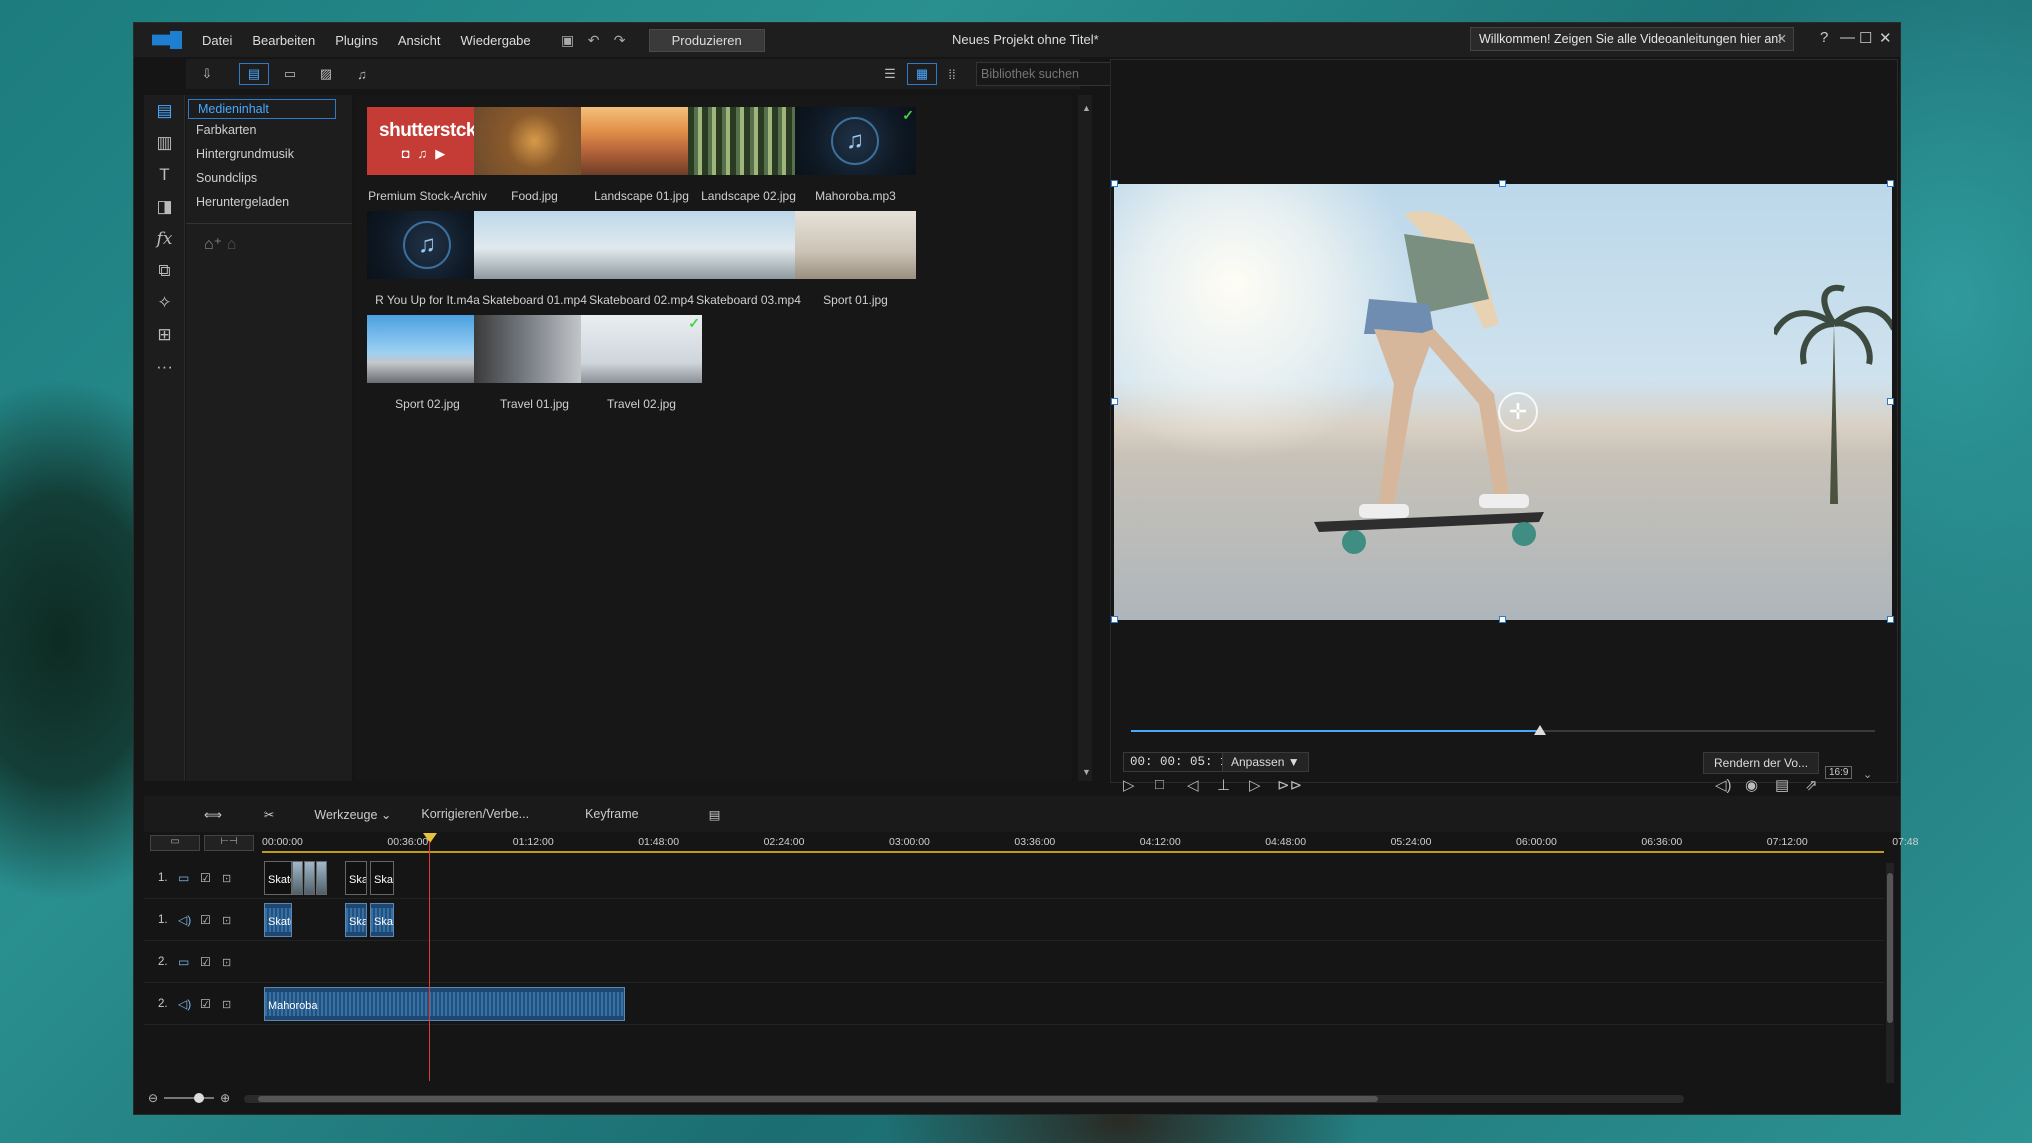  What do you see at coordinates (641, 363) in the screenshot?
I see `media-tile: ✓ Travel 02.jpg` at bounding box center [641, 363].